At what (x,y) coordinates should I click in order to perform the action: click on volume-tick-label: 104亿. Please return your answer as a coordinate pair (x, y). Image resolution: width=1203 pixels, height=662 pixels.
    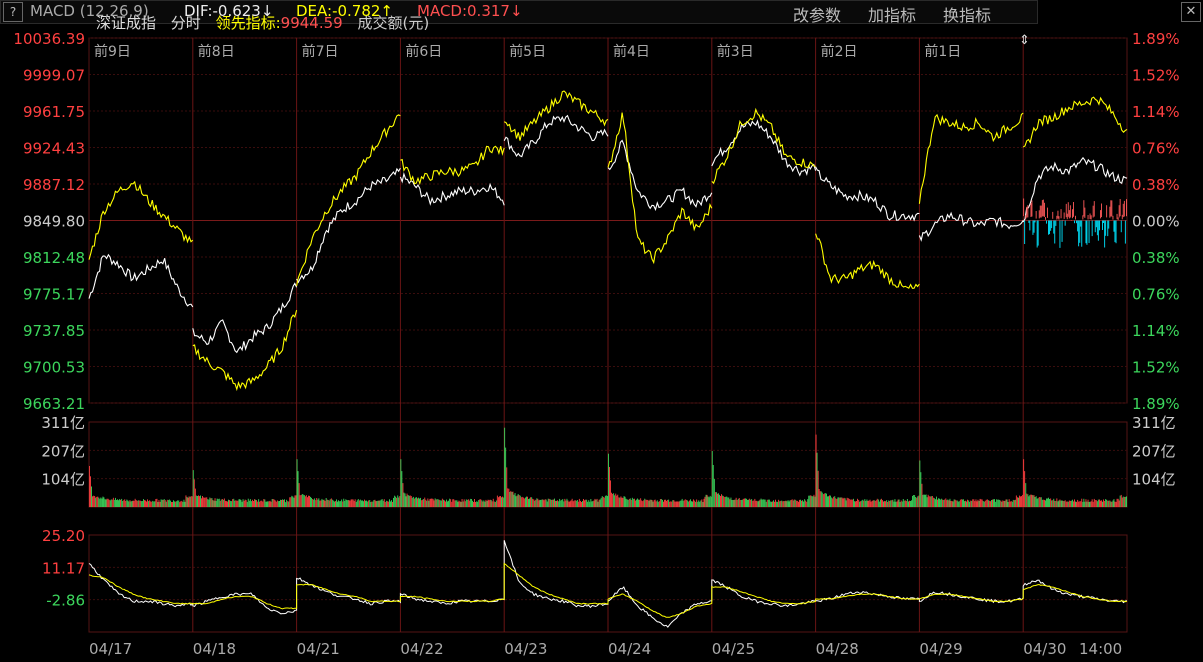
    Looking at the image, I should click on (1154, 480).